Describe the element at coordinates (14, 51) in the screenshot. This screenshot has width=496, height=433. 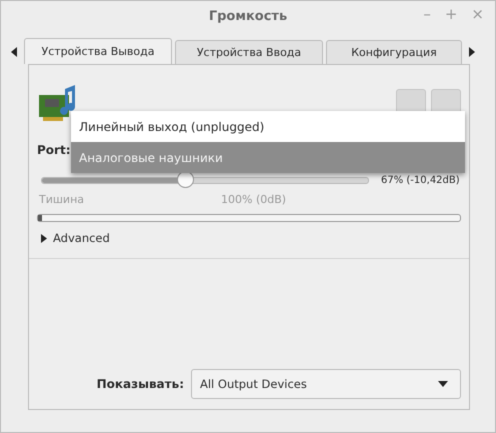
I see `scroll-left-icon` at that location.